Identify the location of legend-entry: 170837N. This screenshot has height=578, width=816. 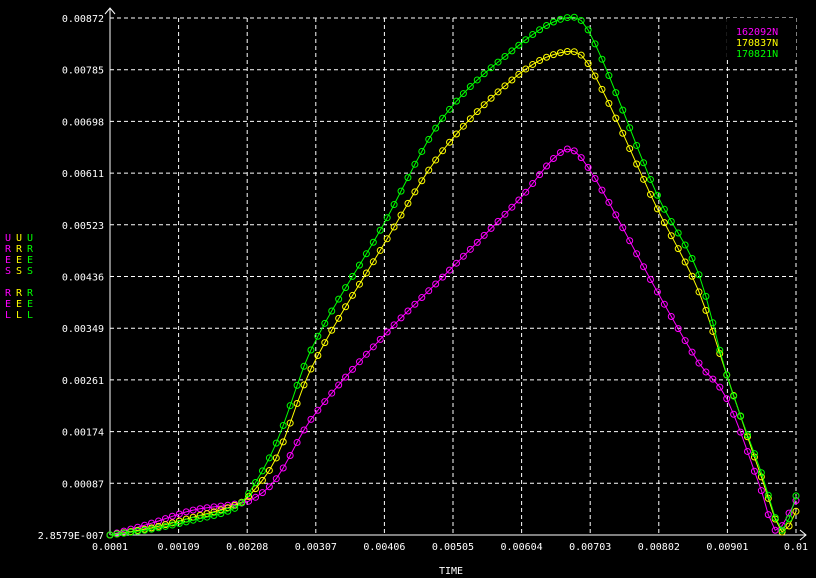
(757, 43).